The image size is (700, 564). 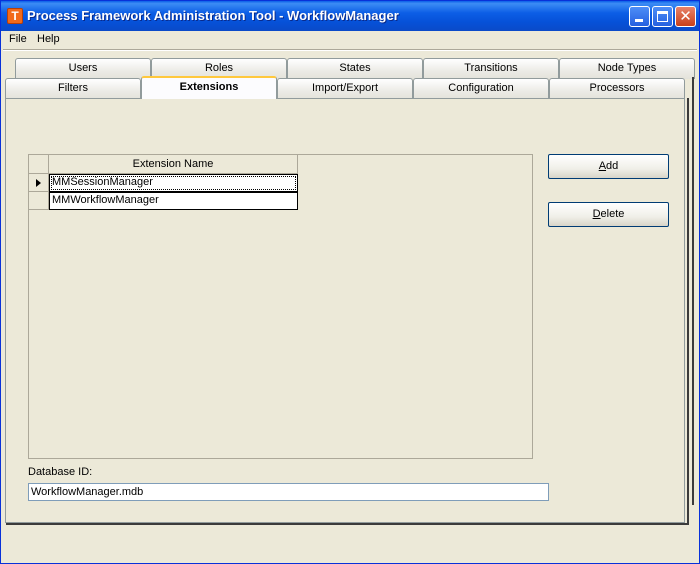 I want to click on close-button: ✕, so click(x=685, y=16).